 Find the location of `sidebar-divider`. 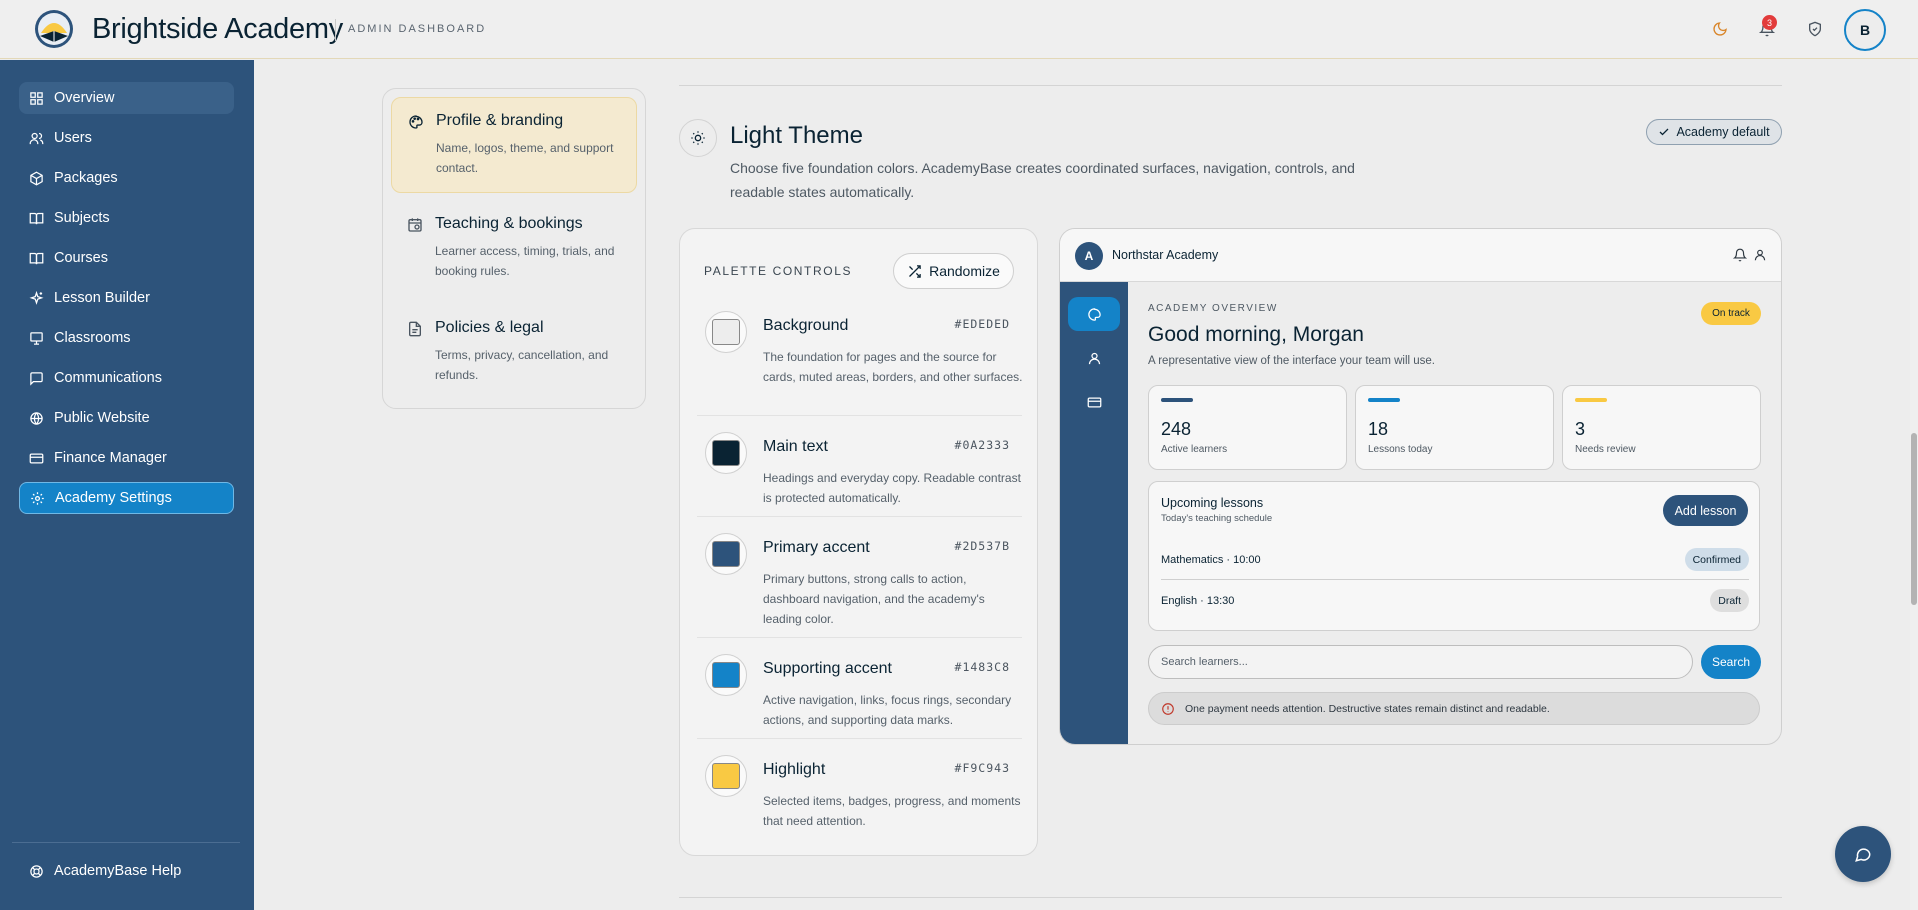

sidebar-divider is located at coordinates (126, 842).